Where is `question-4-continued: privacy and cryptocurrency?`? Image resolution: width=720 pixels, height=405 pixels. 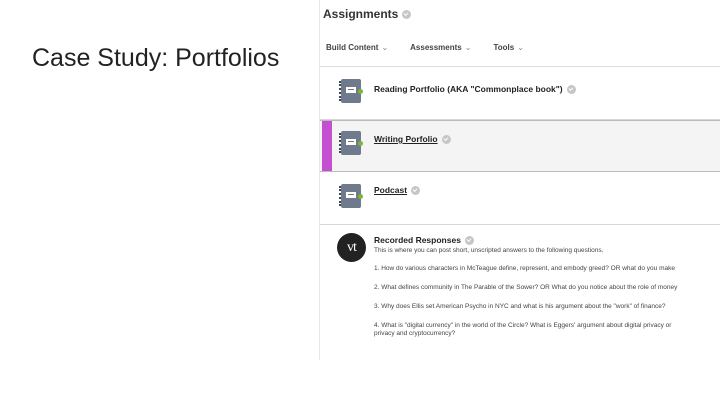
question-4-continued: privacy and cryptocurrency? is located at coordinates (415, 333).